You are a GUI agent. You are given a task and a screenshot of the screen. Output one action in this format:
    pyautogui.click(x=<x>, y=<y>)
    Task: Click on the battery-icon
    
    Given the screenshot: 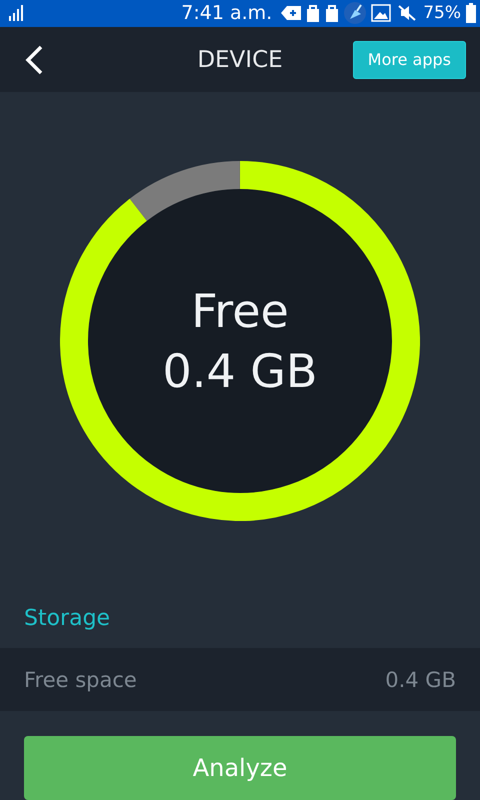 What is the action you would take?
    pyautogui.click(x=471, y=13)
    